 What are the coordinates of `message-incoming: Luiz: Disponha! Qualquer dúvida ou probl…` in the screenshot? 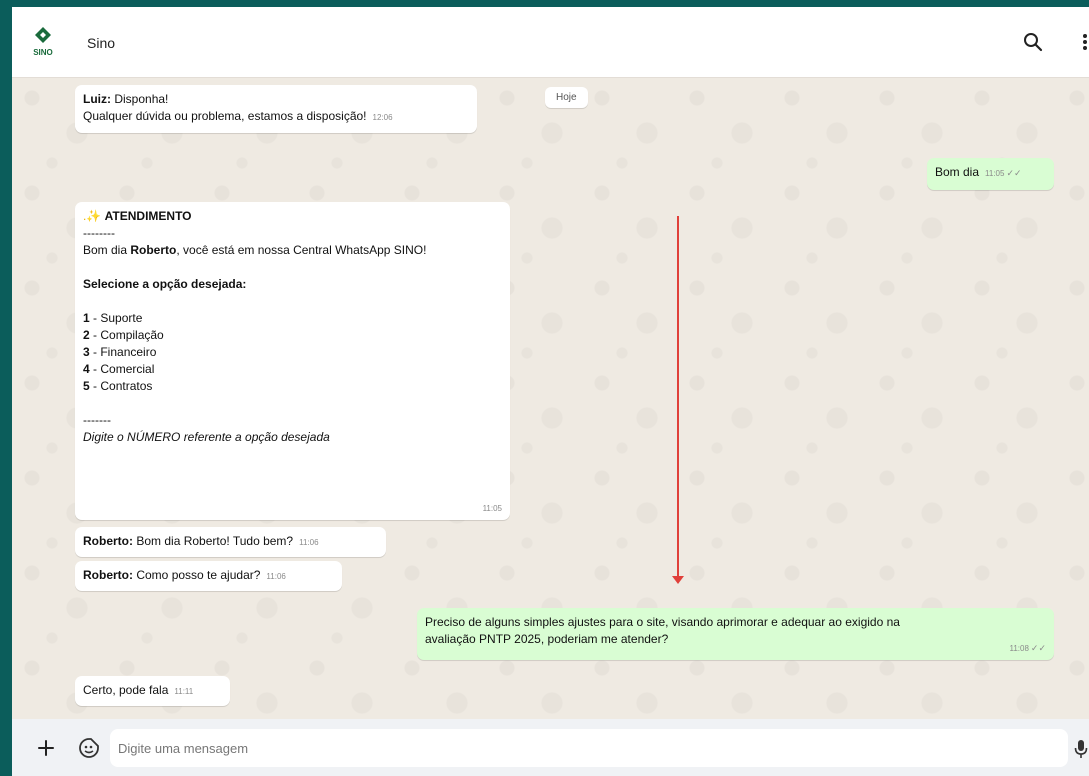 It's located at (276, 109).